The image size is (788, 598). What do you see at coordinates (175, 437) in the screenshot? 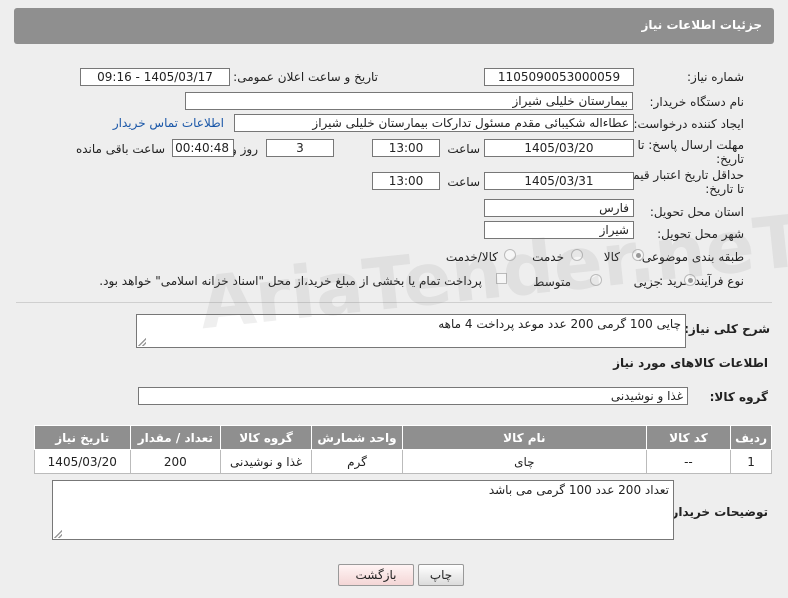
I see `col-header-quantity: تعداد / مقدار` at bounding box center [175, 437].